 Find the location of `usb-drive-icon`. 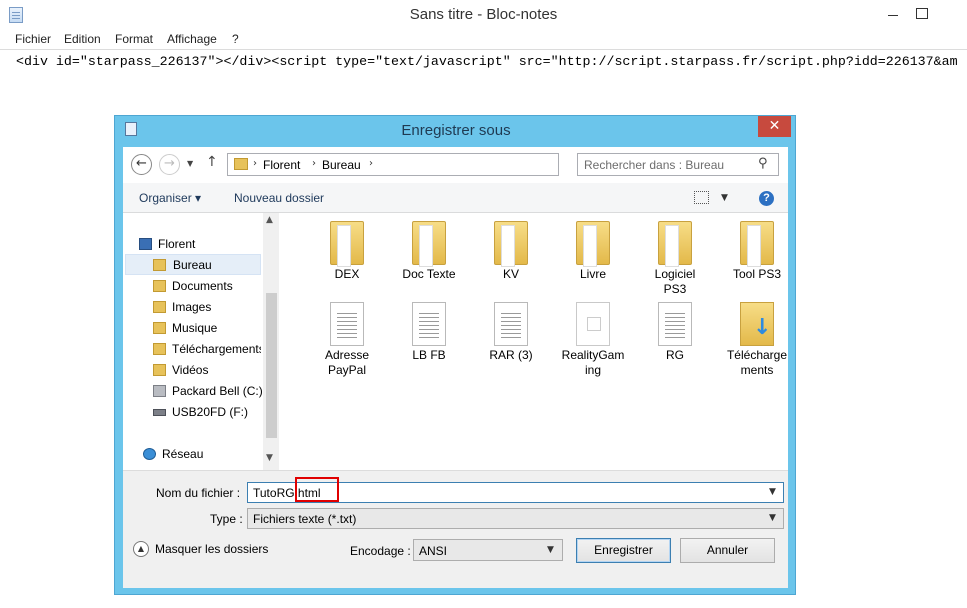

usb-drive-icon is located at coordinates (159, 412).